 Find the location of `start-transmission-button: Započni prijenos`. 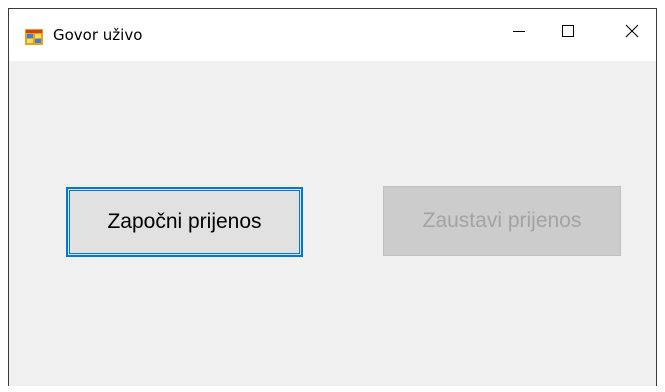

start-transmission-button: Započni prijenos is located at coordinates (184, 222).